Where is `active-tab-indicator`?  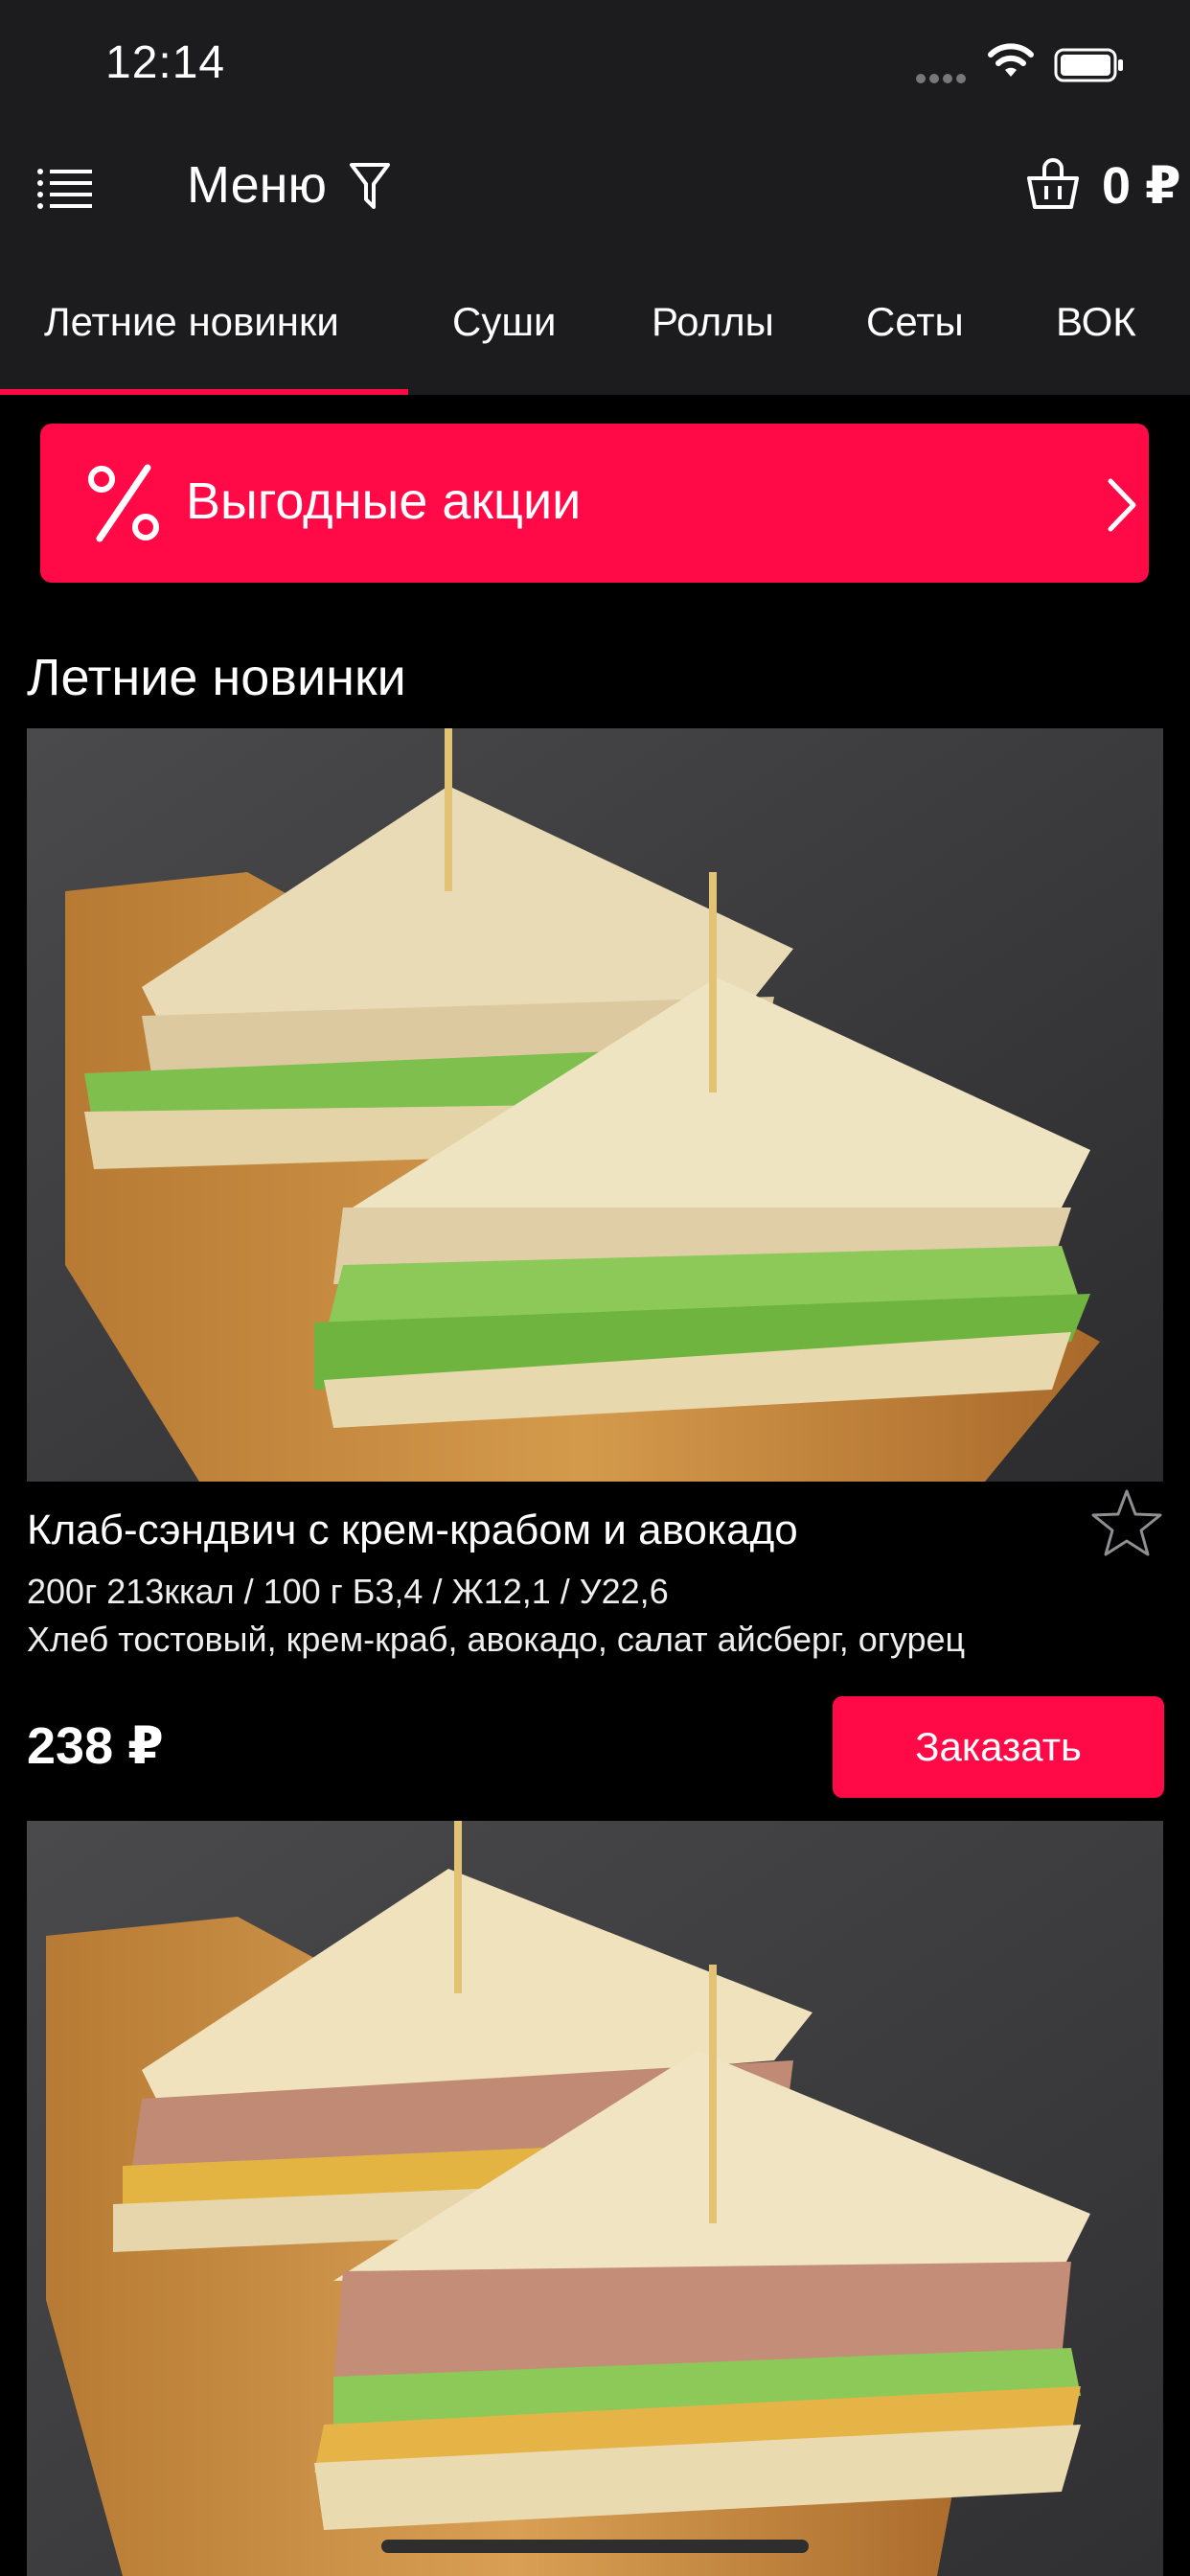
active-tab-indicator is located at coordinates (204, 392).